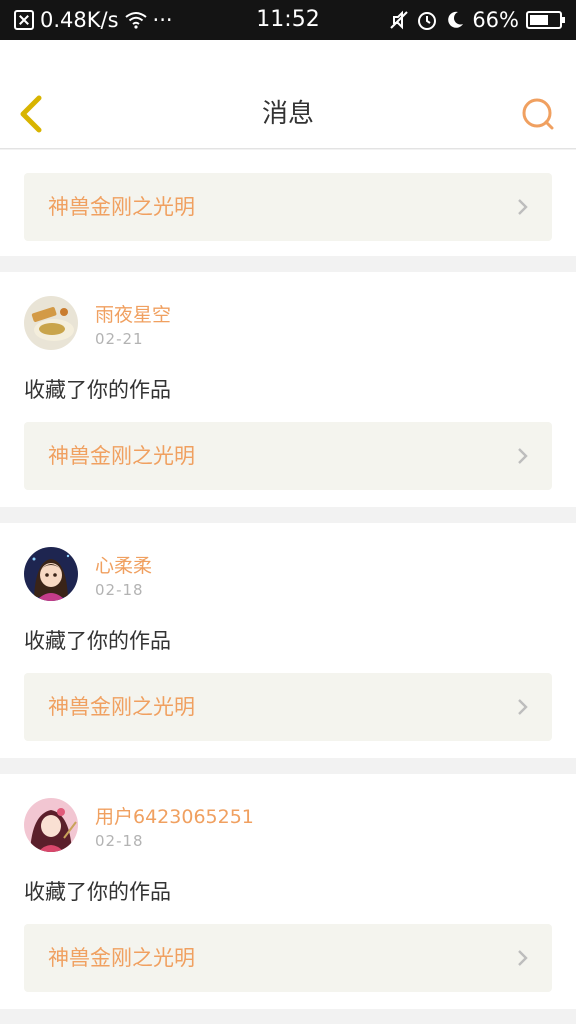  I want to click on username: 心柔柔, so click(123, 564).